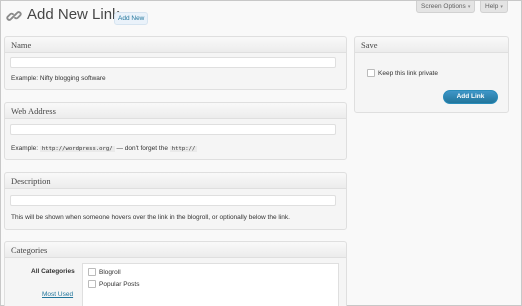 The image size is (522, 306). What do you see at coordinates (25, 148) in the screenshot?
I see `hint-prefix: Example:` at bounding box center [25, 148].